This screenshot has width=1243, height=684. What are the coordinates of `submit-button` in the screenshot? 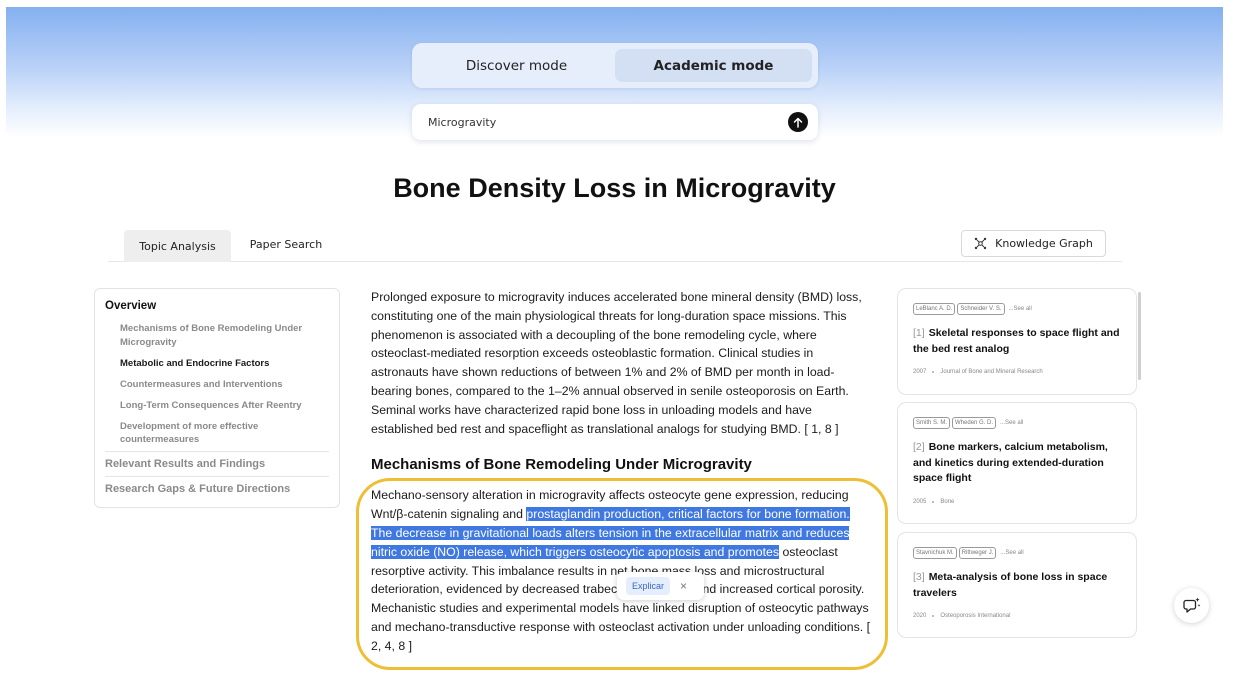 It's located at (798, 122).